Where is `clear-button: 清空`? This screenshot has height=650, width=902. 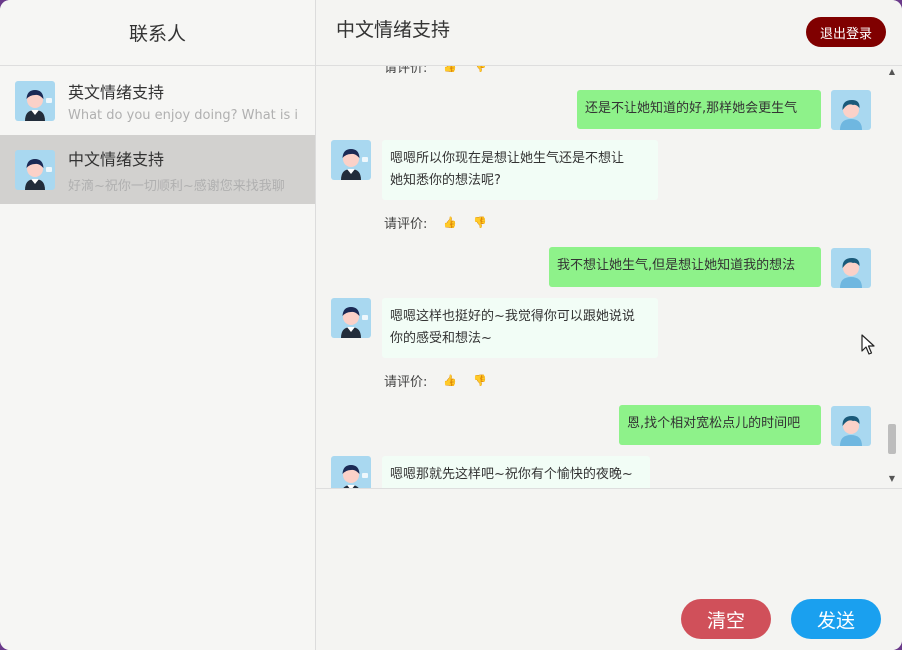 clear-button: 清空 is located at coordinates (726, 619).